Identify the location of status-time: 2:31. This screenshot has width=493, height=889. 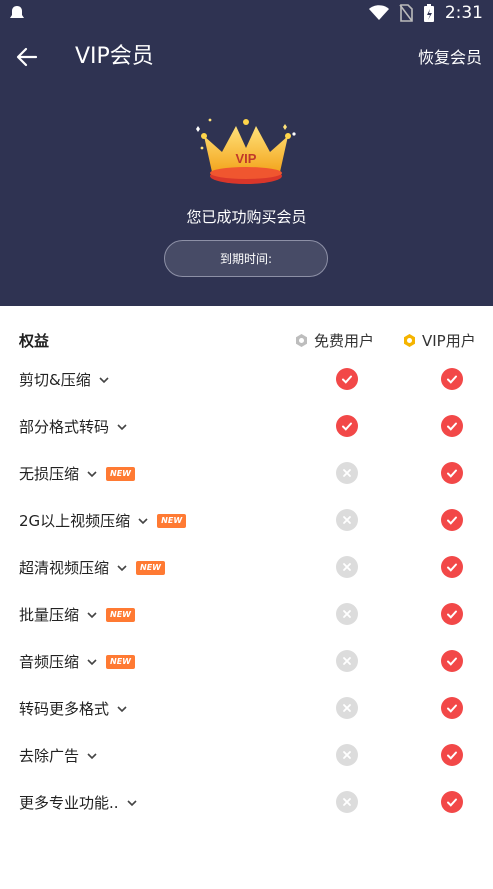
(463, 13).